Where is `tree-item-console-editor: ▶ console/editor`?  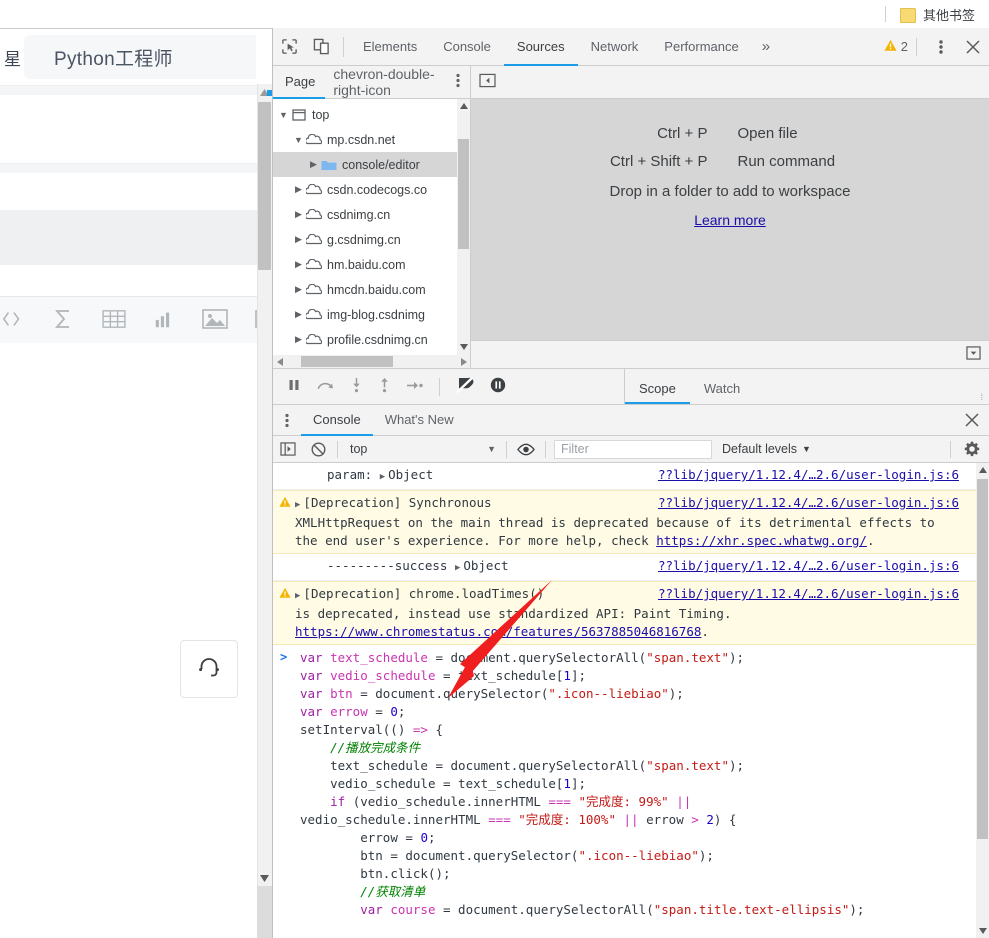 tree-item-console-editor: ▶ console/editor is located at coordinates (371, 164).